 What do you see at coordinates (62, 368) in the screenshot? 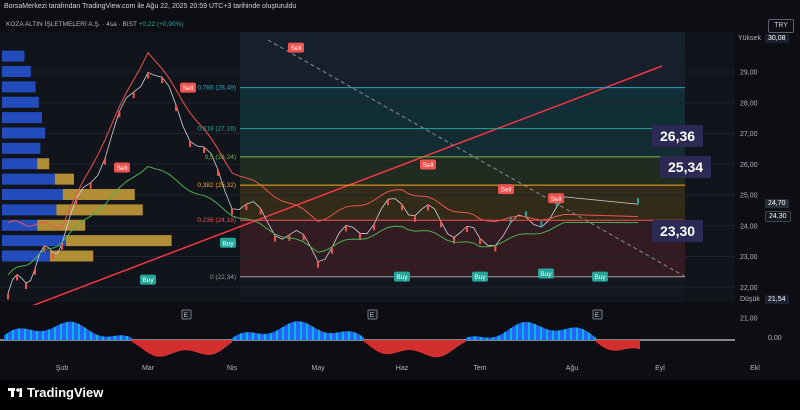
I see `time-tick: Şub` at bounding box center [62, 368].